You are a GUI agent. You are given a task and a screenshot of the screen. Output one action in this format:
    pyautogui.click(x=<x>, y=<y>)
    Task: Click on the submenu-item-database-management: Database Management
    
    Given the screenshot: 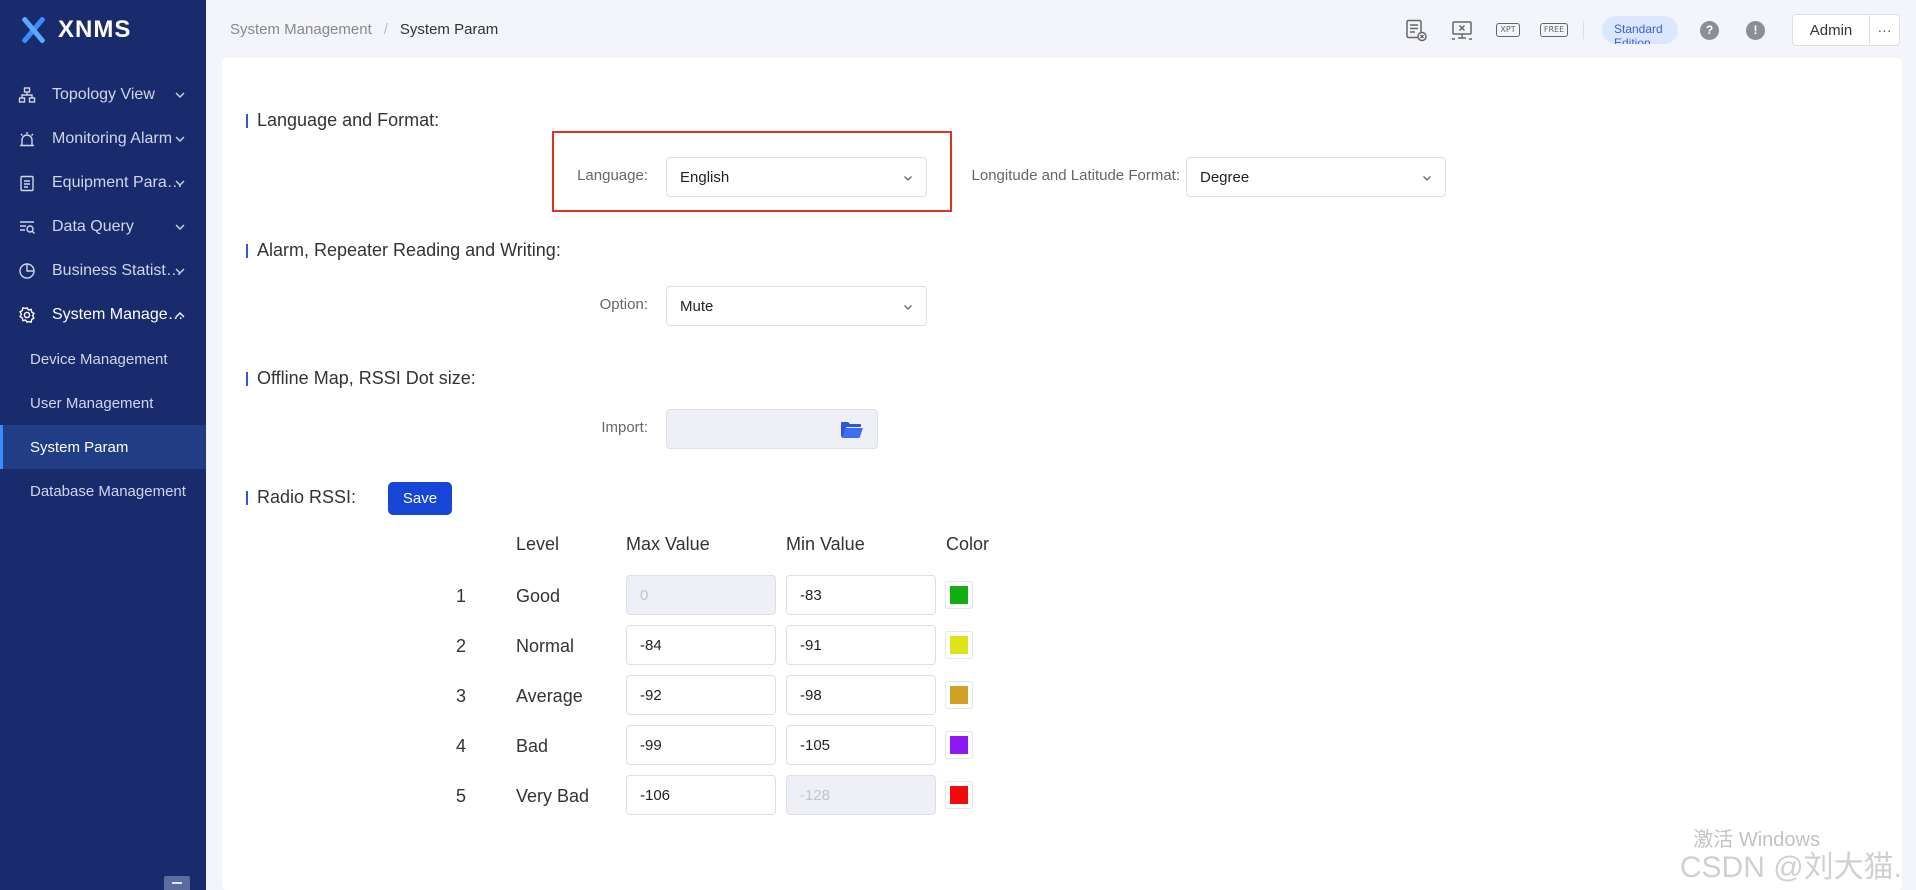 What is the action you would take?
    pyautogui.click(x=103, y=491)
    